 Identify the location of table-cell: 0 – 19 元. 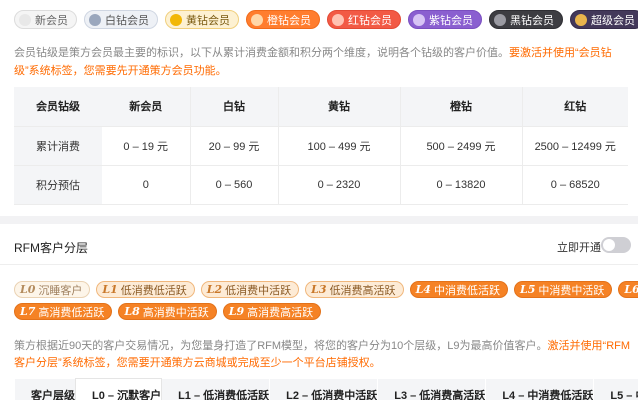
(146, 146).